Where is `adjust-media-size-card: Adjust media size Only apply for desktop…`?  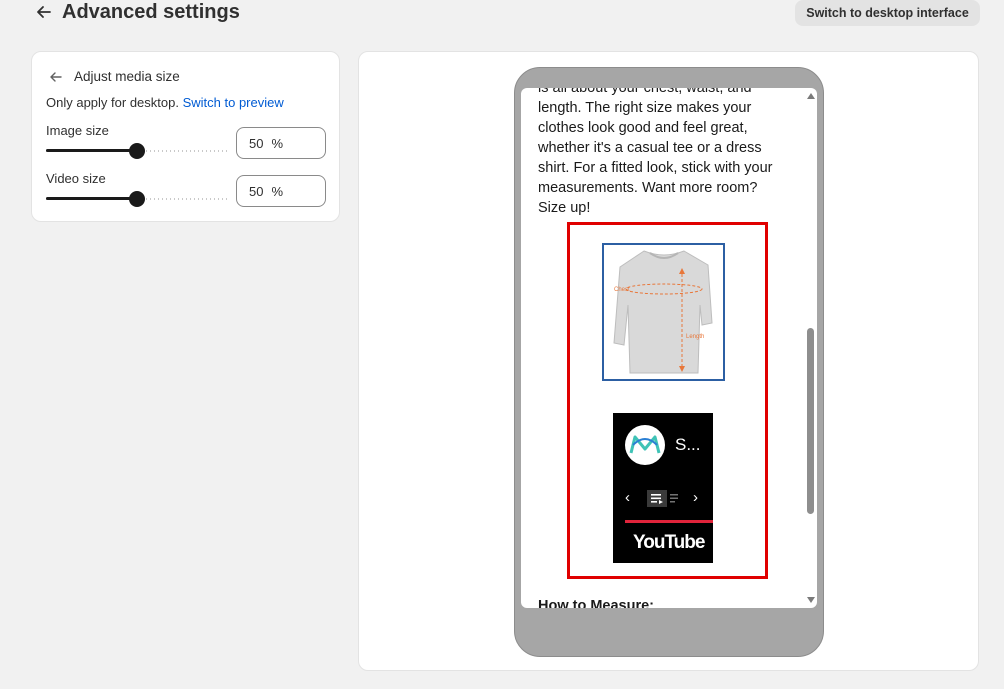 adjust-media-size-card: Adjust media size Only apply for desktop… is located at coordinates (185, 136).